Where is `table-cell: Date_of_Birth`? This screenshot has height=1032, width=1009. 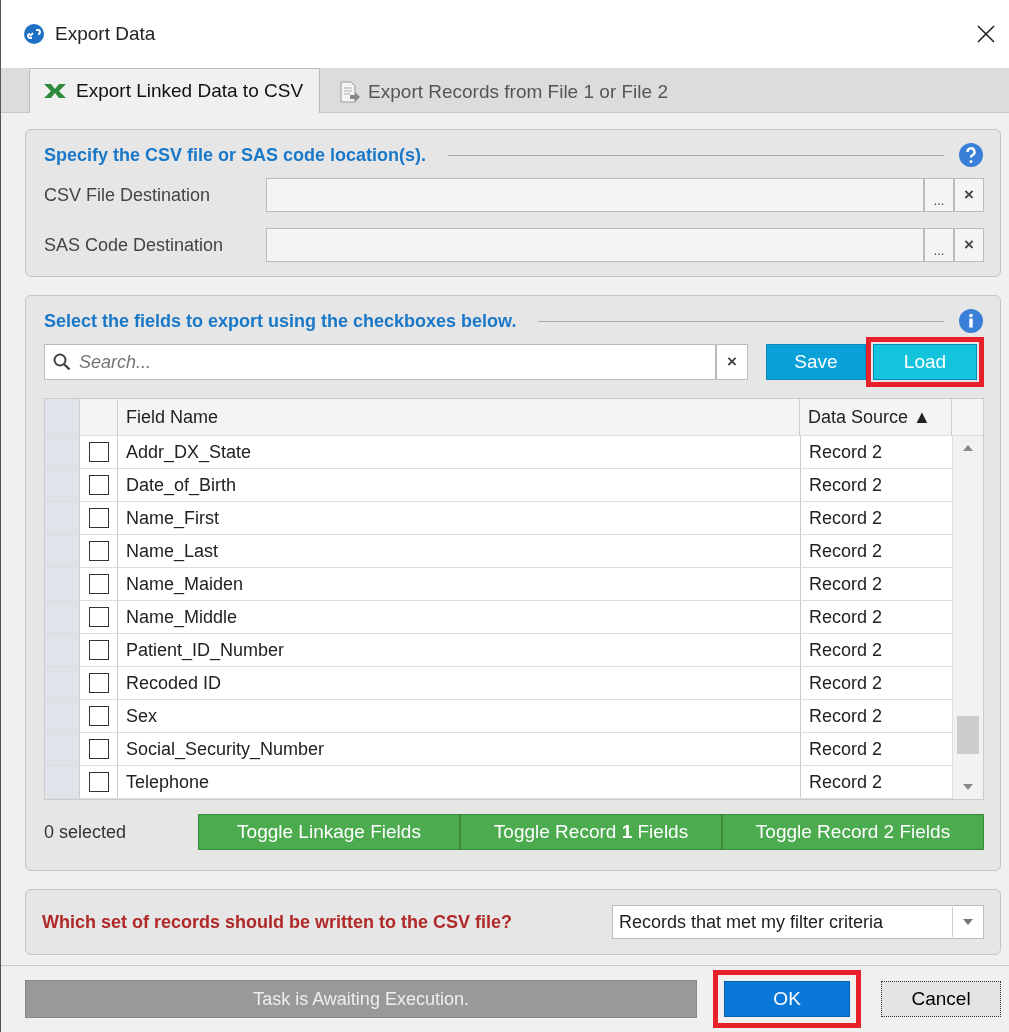 table-cell: Date_of_Birth is located at coordinates (459, 485).